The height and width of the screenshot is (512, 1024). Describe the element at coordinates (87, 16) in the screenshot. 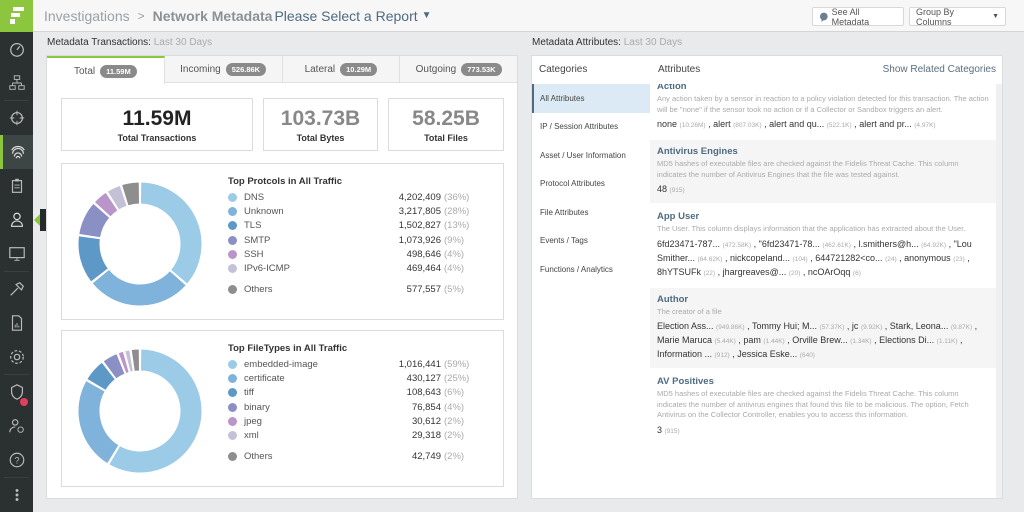

I see `breadcrumb-investigations: Investigations` at that location.